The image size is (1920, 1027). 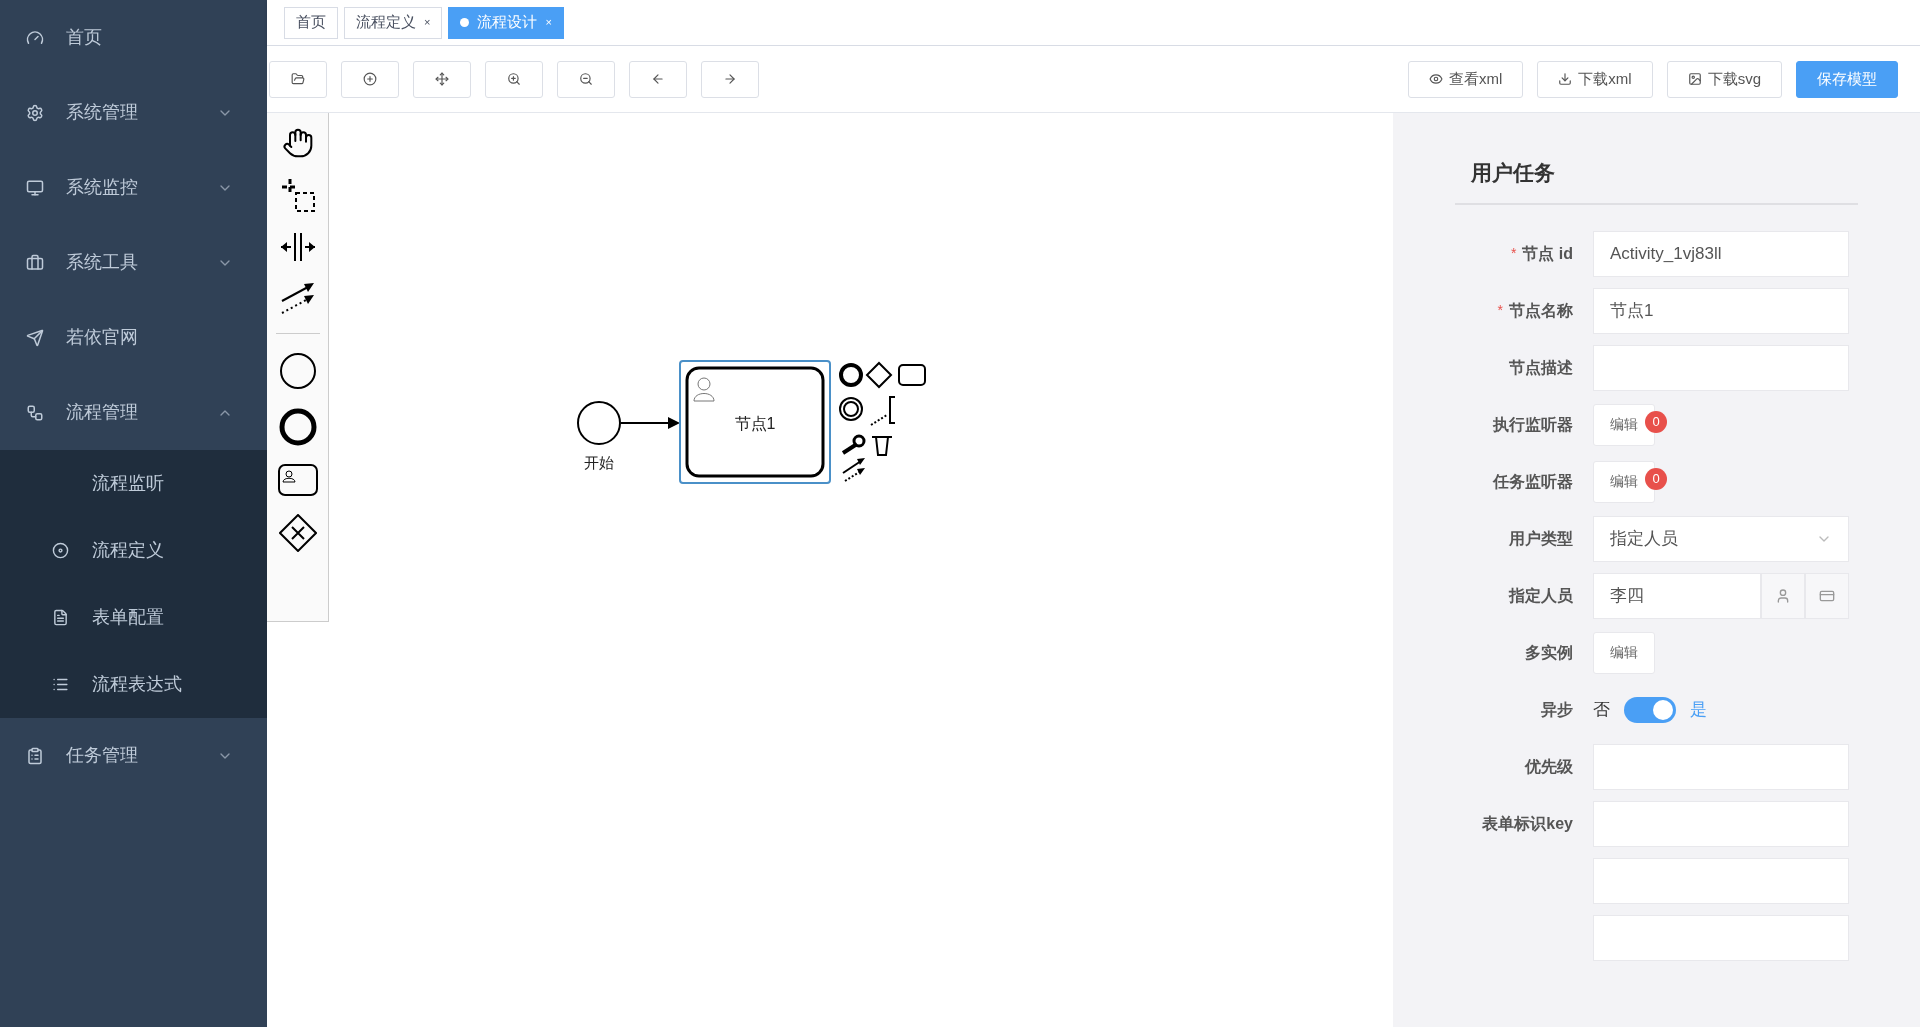 What do you see at coordinates (1721, 310) in the screenshot?
I see `input-field: 节点1` at bounding box center [1721, 310].